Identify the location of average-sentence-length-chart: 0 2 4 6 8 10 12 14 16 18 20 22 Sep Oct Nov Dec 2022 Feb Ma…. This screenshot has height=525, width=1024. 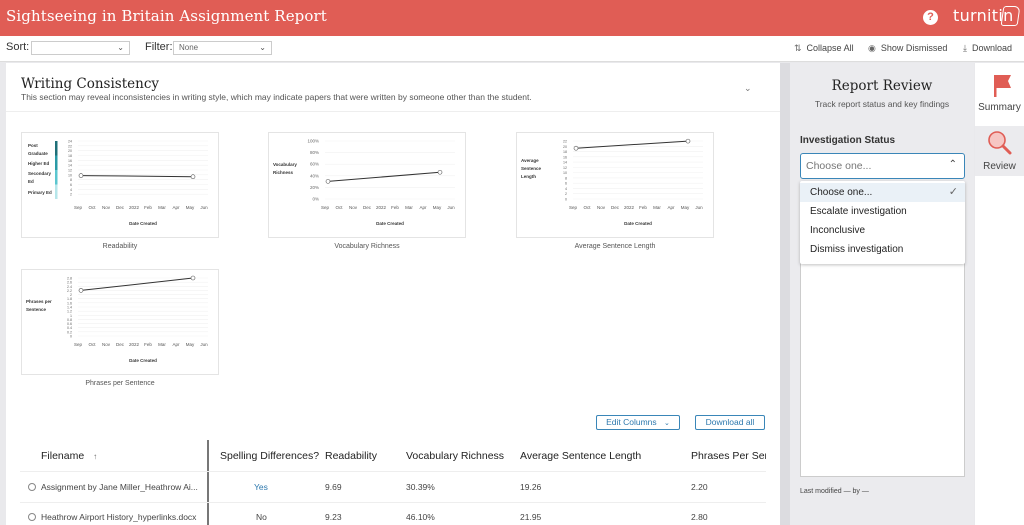
(615, 185).